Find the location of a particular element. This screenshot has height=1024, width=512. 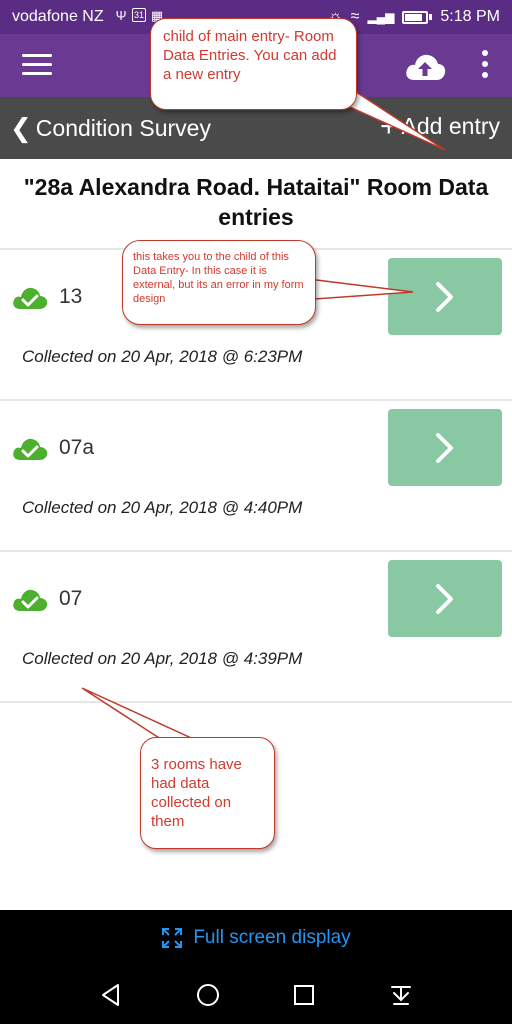

system-icons: ☼ ≈ ▂▄▆ 5:18 PM is located at coordinates (414, 17).